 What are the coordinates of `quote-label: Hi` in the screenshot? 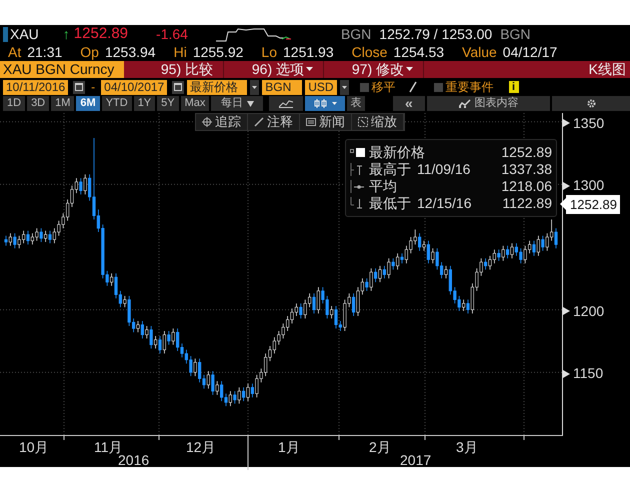 It's located at (180, 52).